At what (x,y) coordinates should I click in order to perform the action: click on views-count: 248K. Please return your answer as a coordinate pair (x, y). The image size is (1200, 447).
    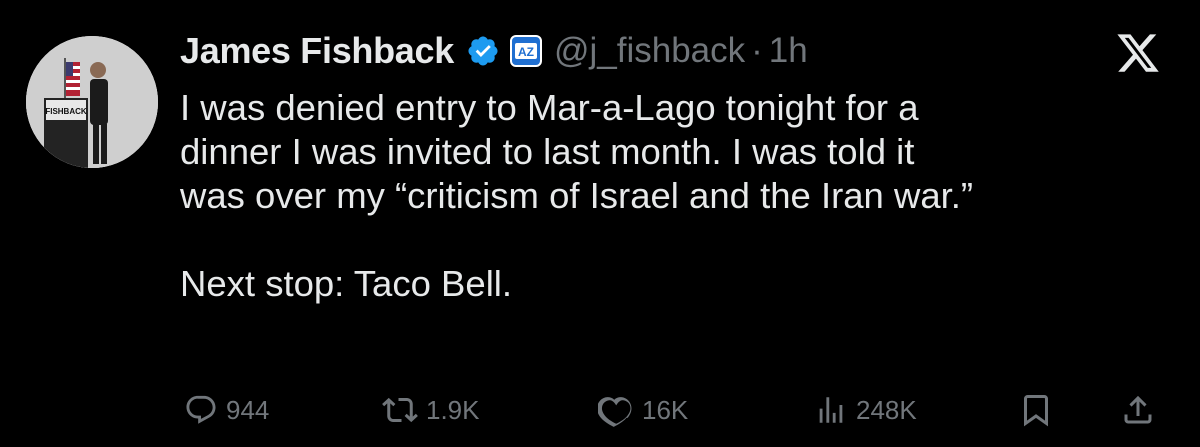
    Looking at the image, I should click on (886, 409).